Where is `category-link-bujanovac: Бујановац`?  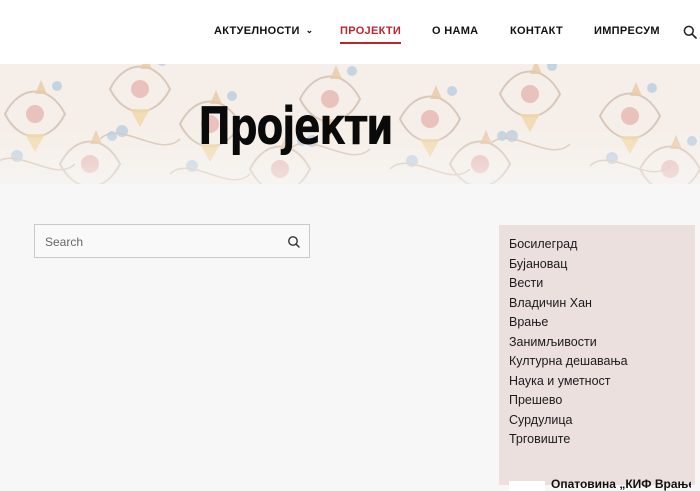 category-link-bujanovac: Бујановац is located at coordinates (568, 267).